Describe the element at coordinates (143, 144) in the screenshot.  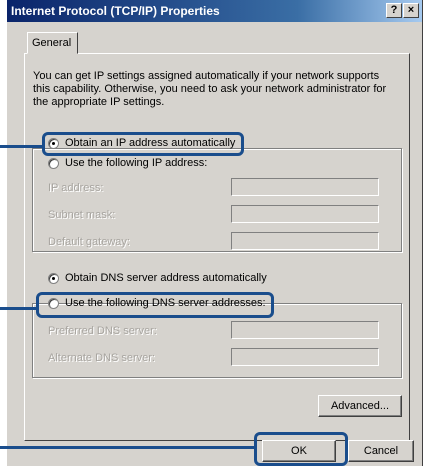
I see `highlight-obtain-ip` at that location.